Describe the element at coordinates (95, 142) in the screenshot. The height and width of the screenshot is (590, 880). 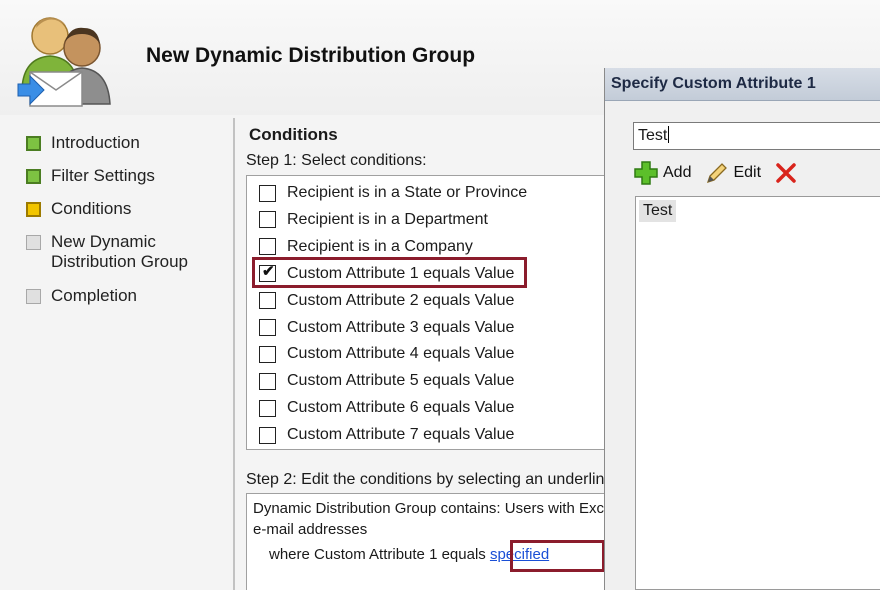
I see `nav-step-label: Introduction` at that location.